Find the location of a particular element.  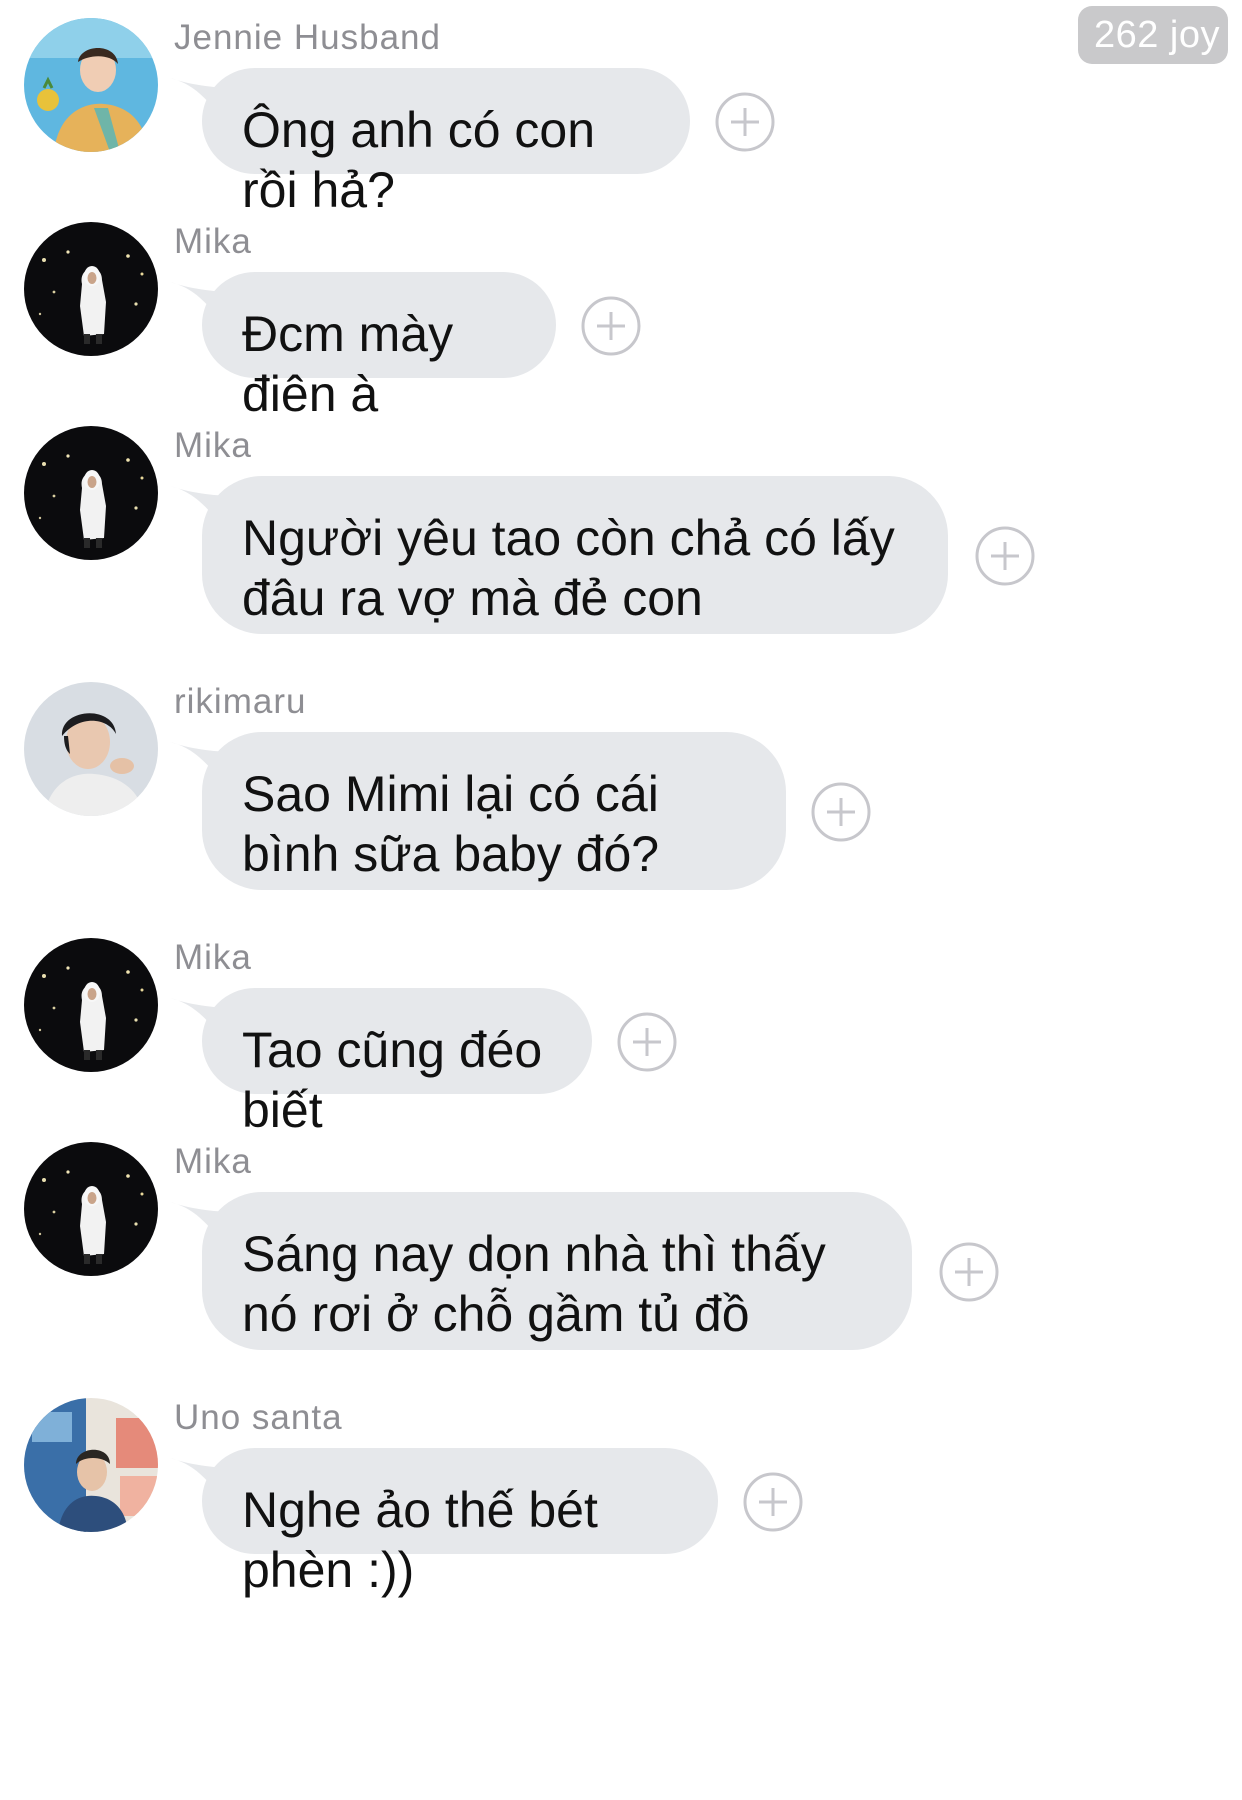

sender-name: Uno santa is located at coordinates (258, 1417).